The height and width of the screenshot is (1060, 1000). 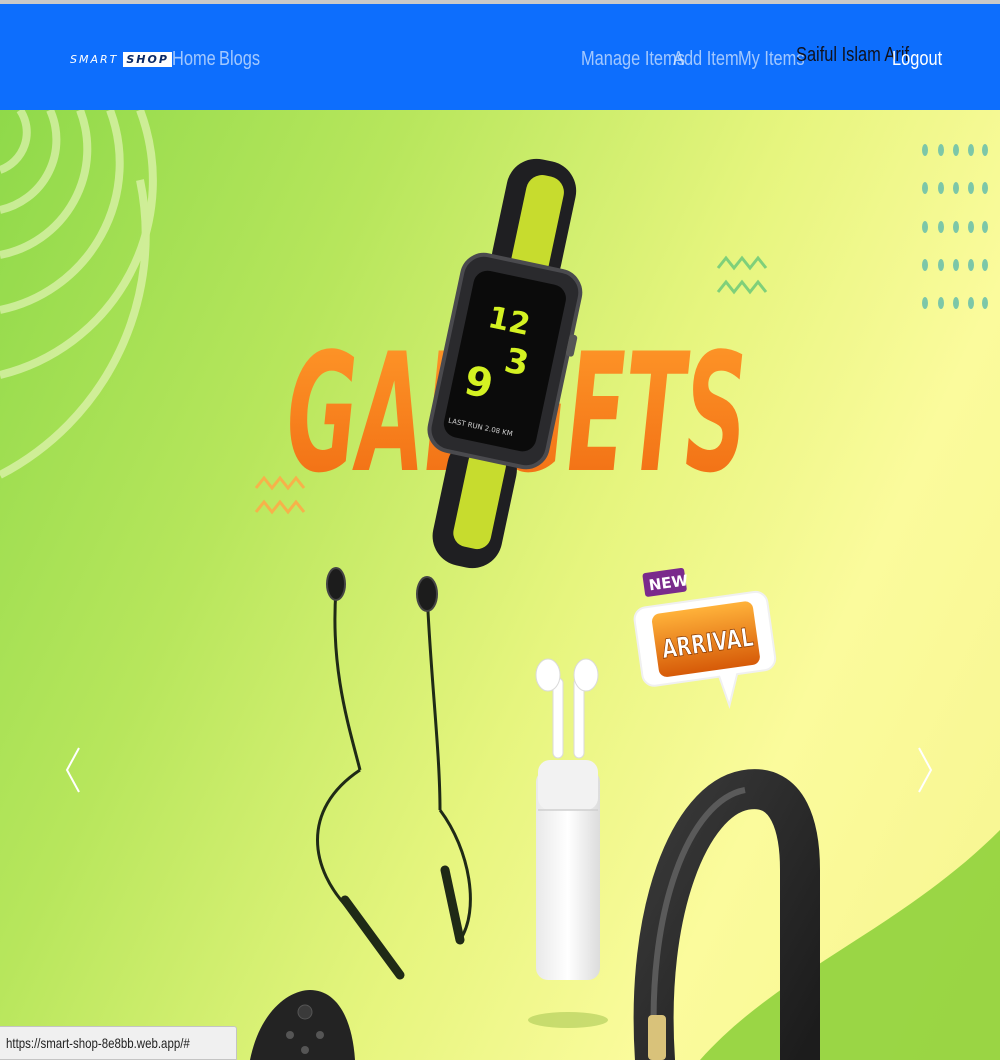 I want to click on nav-my-items-link: My Items, so click(x=771, y=59).